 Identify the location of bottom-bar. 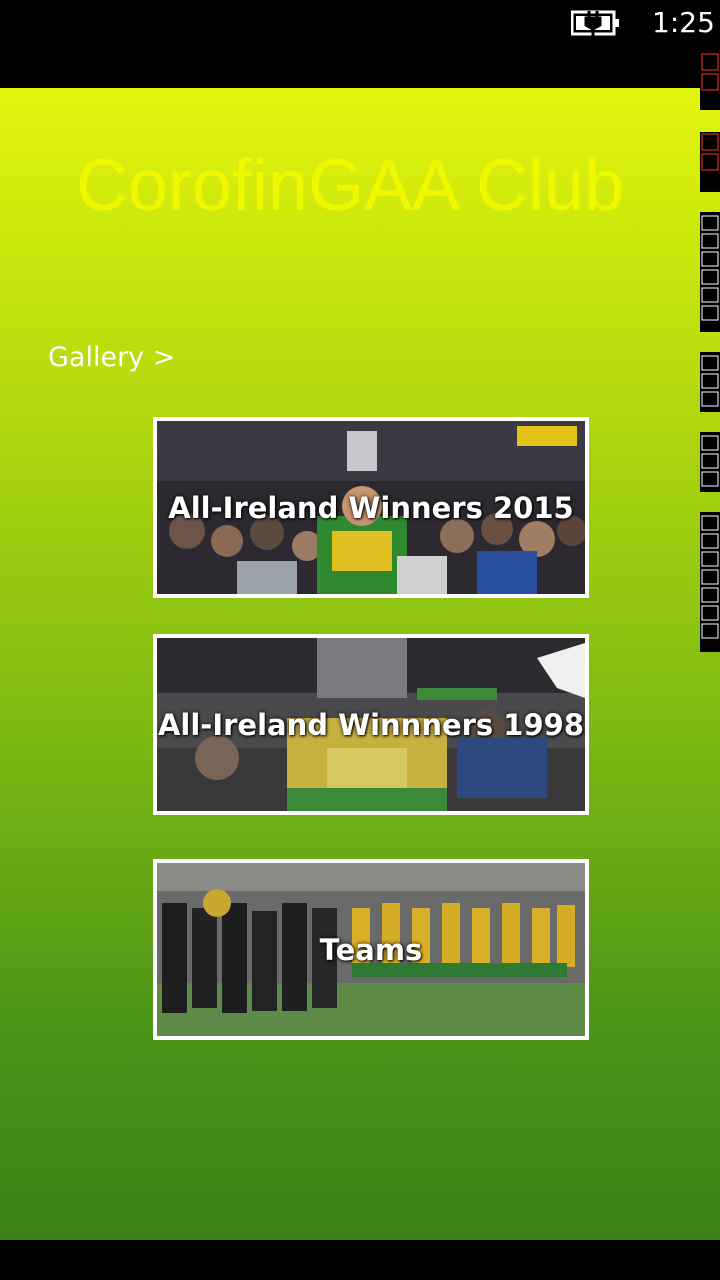
(360, 1260).